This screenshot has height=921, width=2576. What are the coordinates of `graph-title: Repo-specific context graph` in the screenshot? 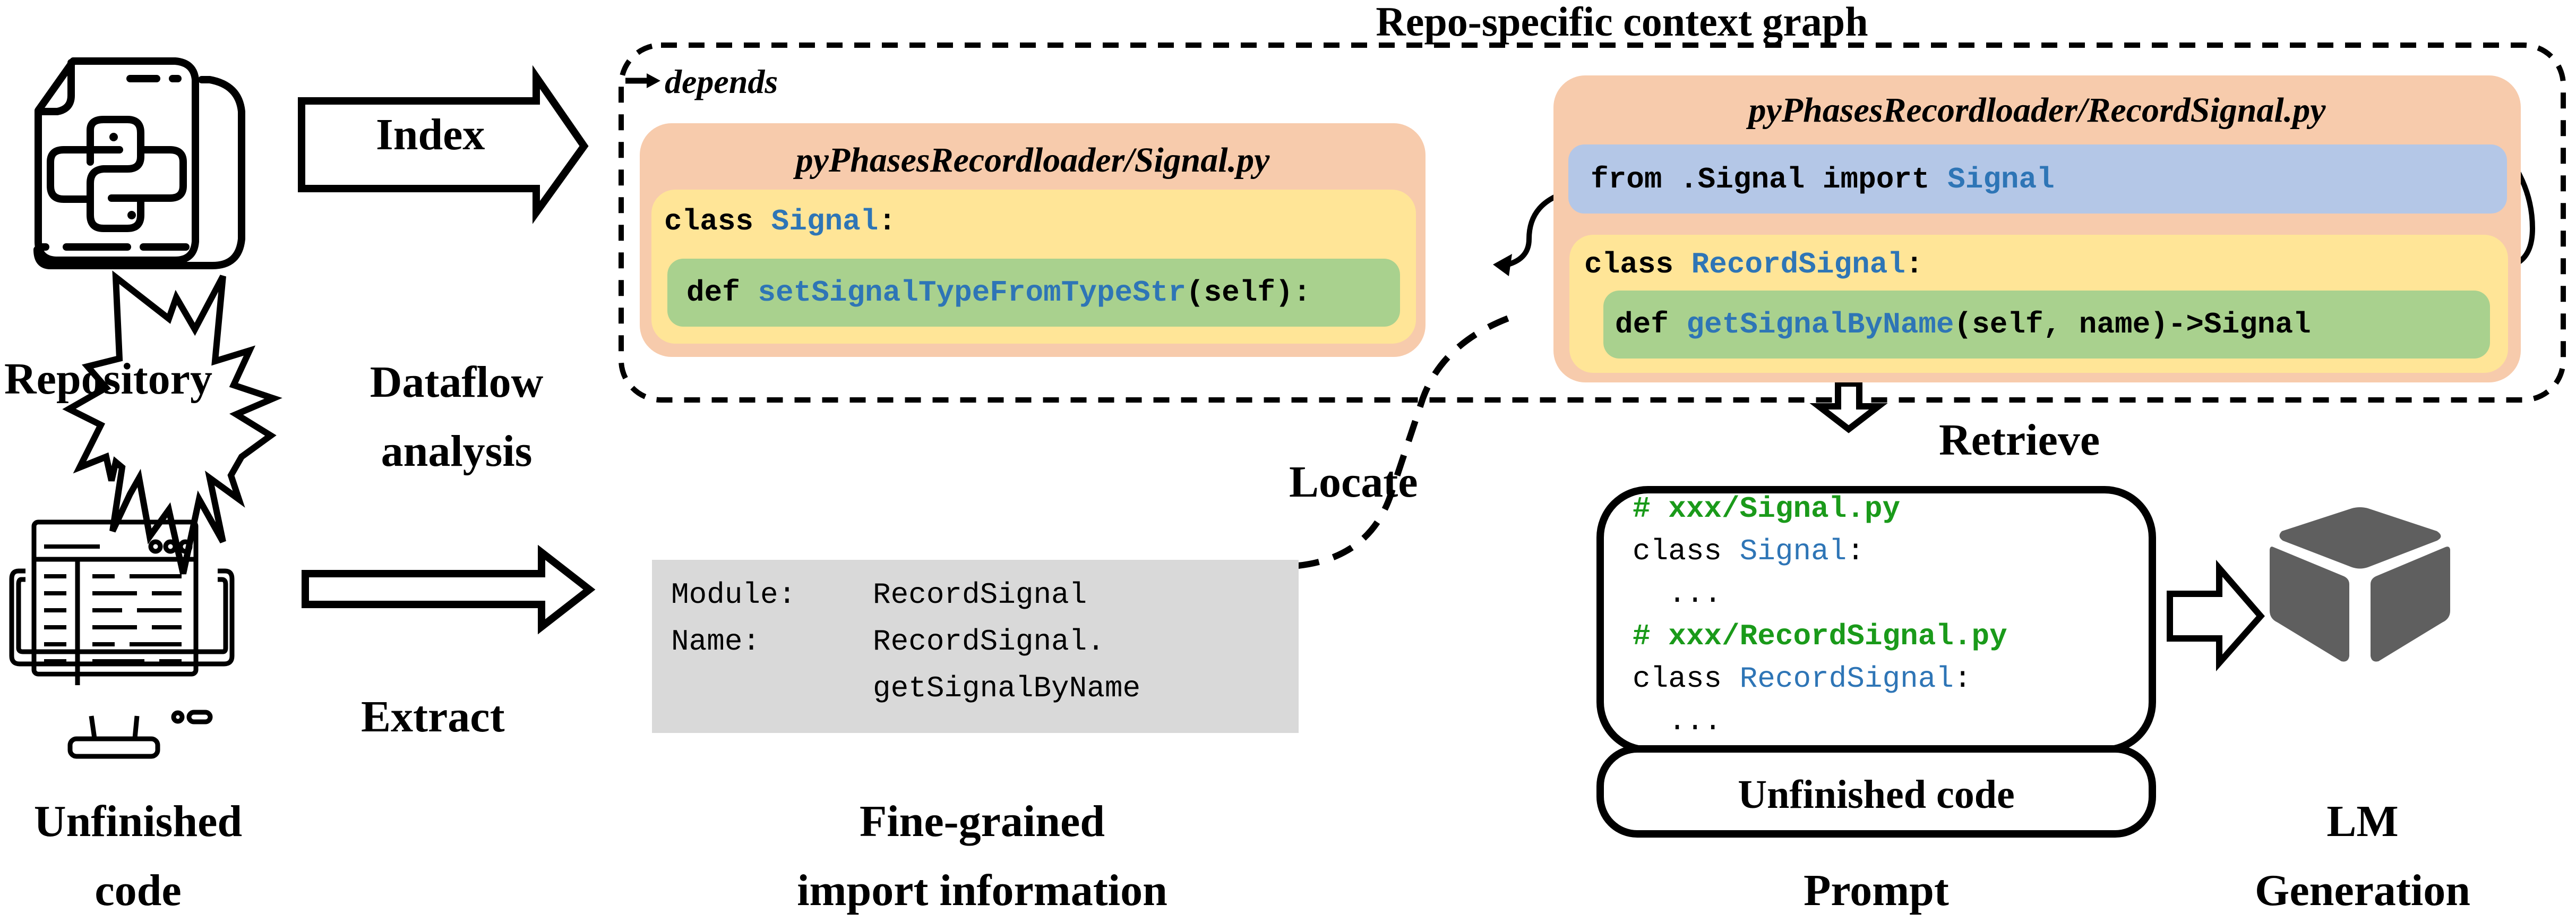 It's located at (1622, 22).